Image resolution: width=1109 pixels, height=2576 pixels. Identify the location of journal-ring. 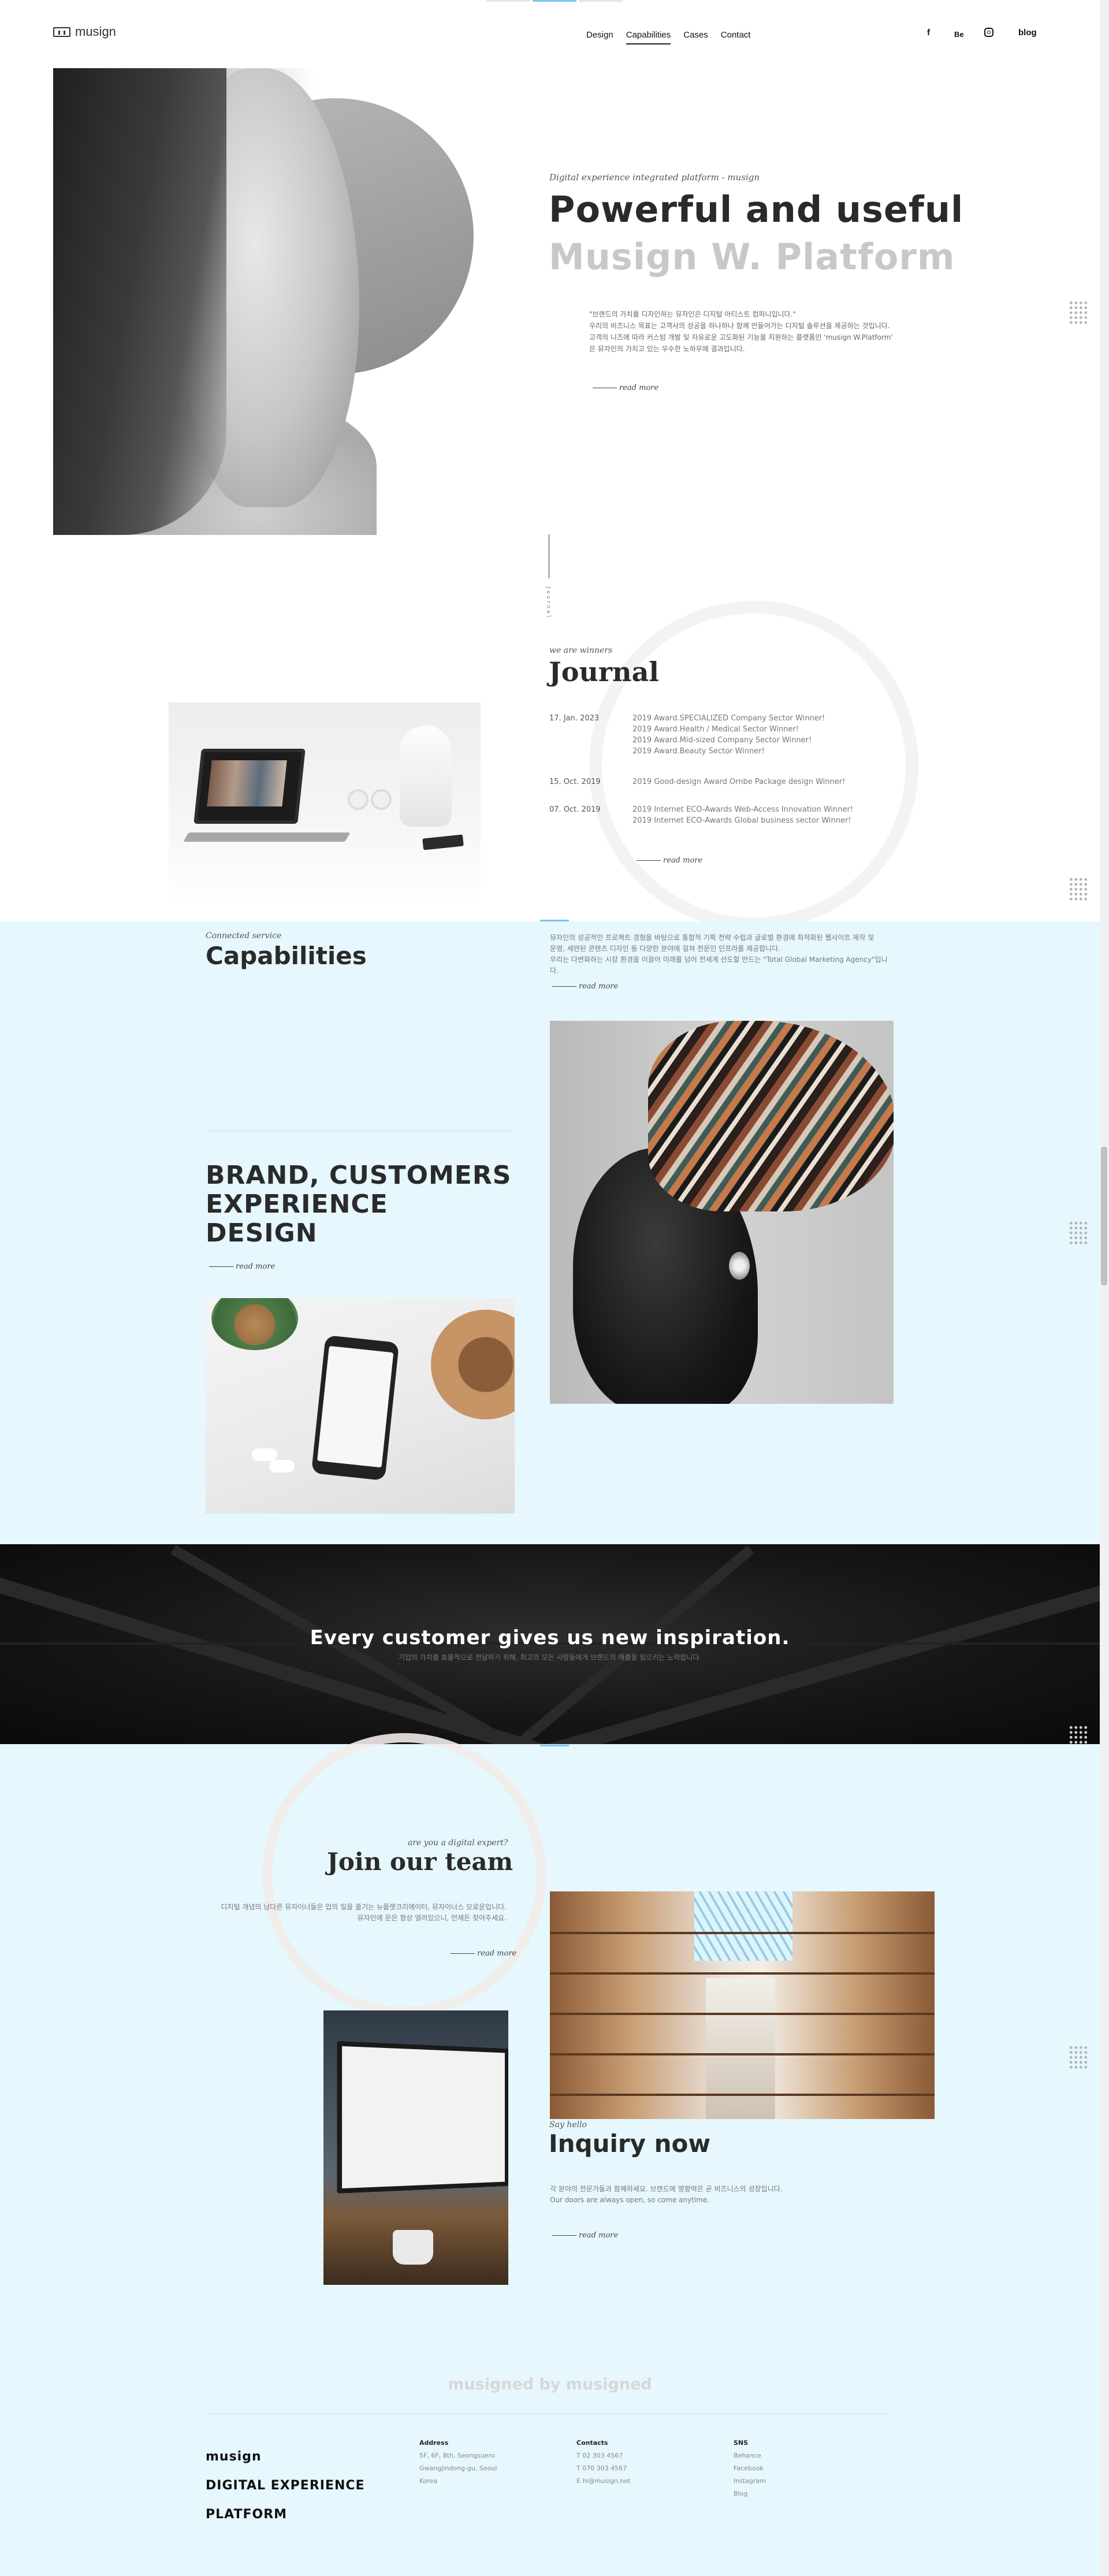
(753, 765).